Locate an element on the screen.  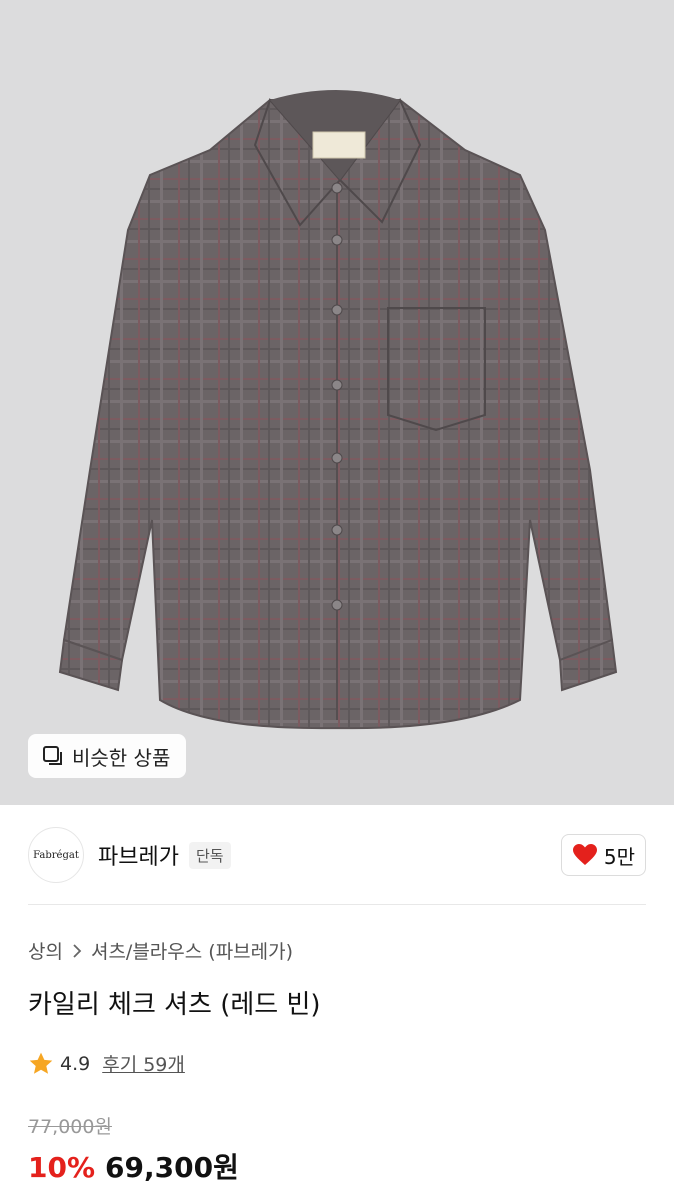
breadcrumb: 상의 셔츠/블라우스 (파브레가) is located at coordinates (160, 950).